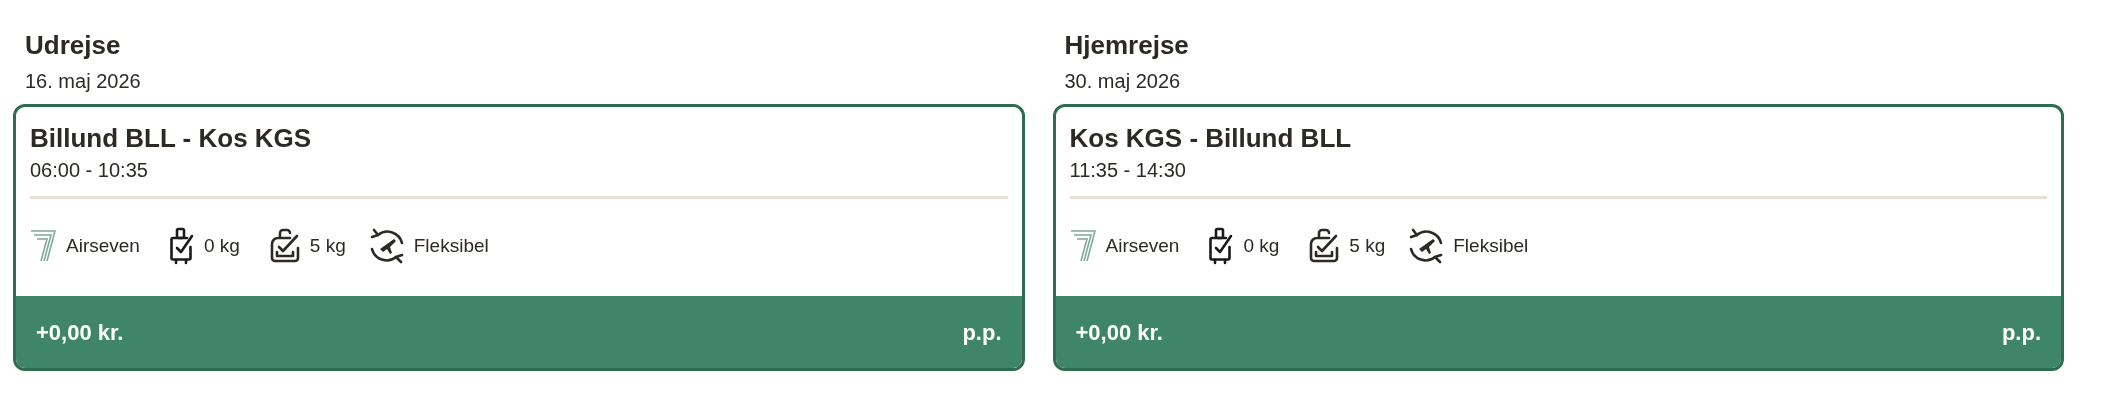 The width and height of the screenshot is (2104, 408). I want to click on flight-route: Billund BLL - Kos KGS, so click(171, 138).